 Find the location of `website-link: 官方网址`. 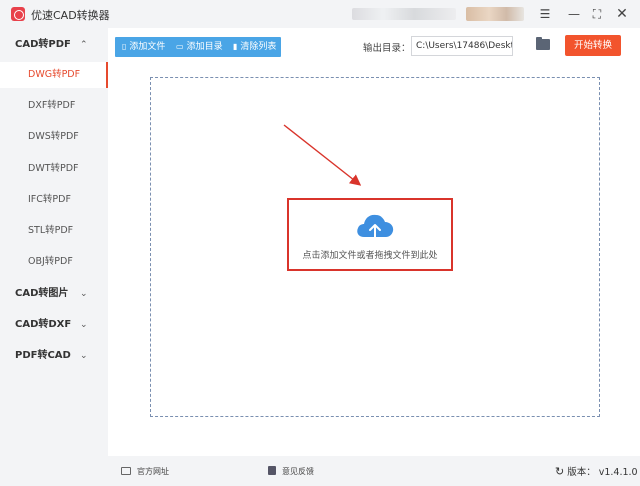

website-link: 官方网址 is located at coordinates (145, 471).